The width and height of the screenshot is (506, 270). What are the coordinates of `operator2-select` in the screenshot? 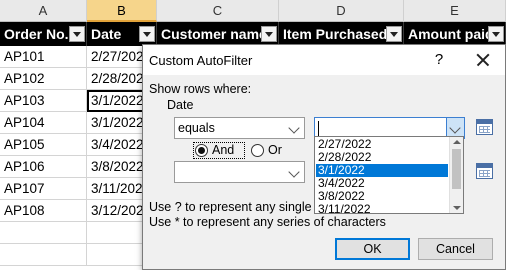 It's located at (239, 172).